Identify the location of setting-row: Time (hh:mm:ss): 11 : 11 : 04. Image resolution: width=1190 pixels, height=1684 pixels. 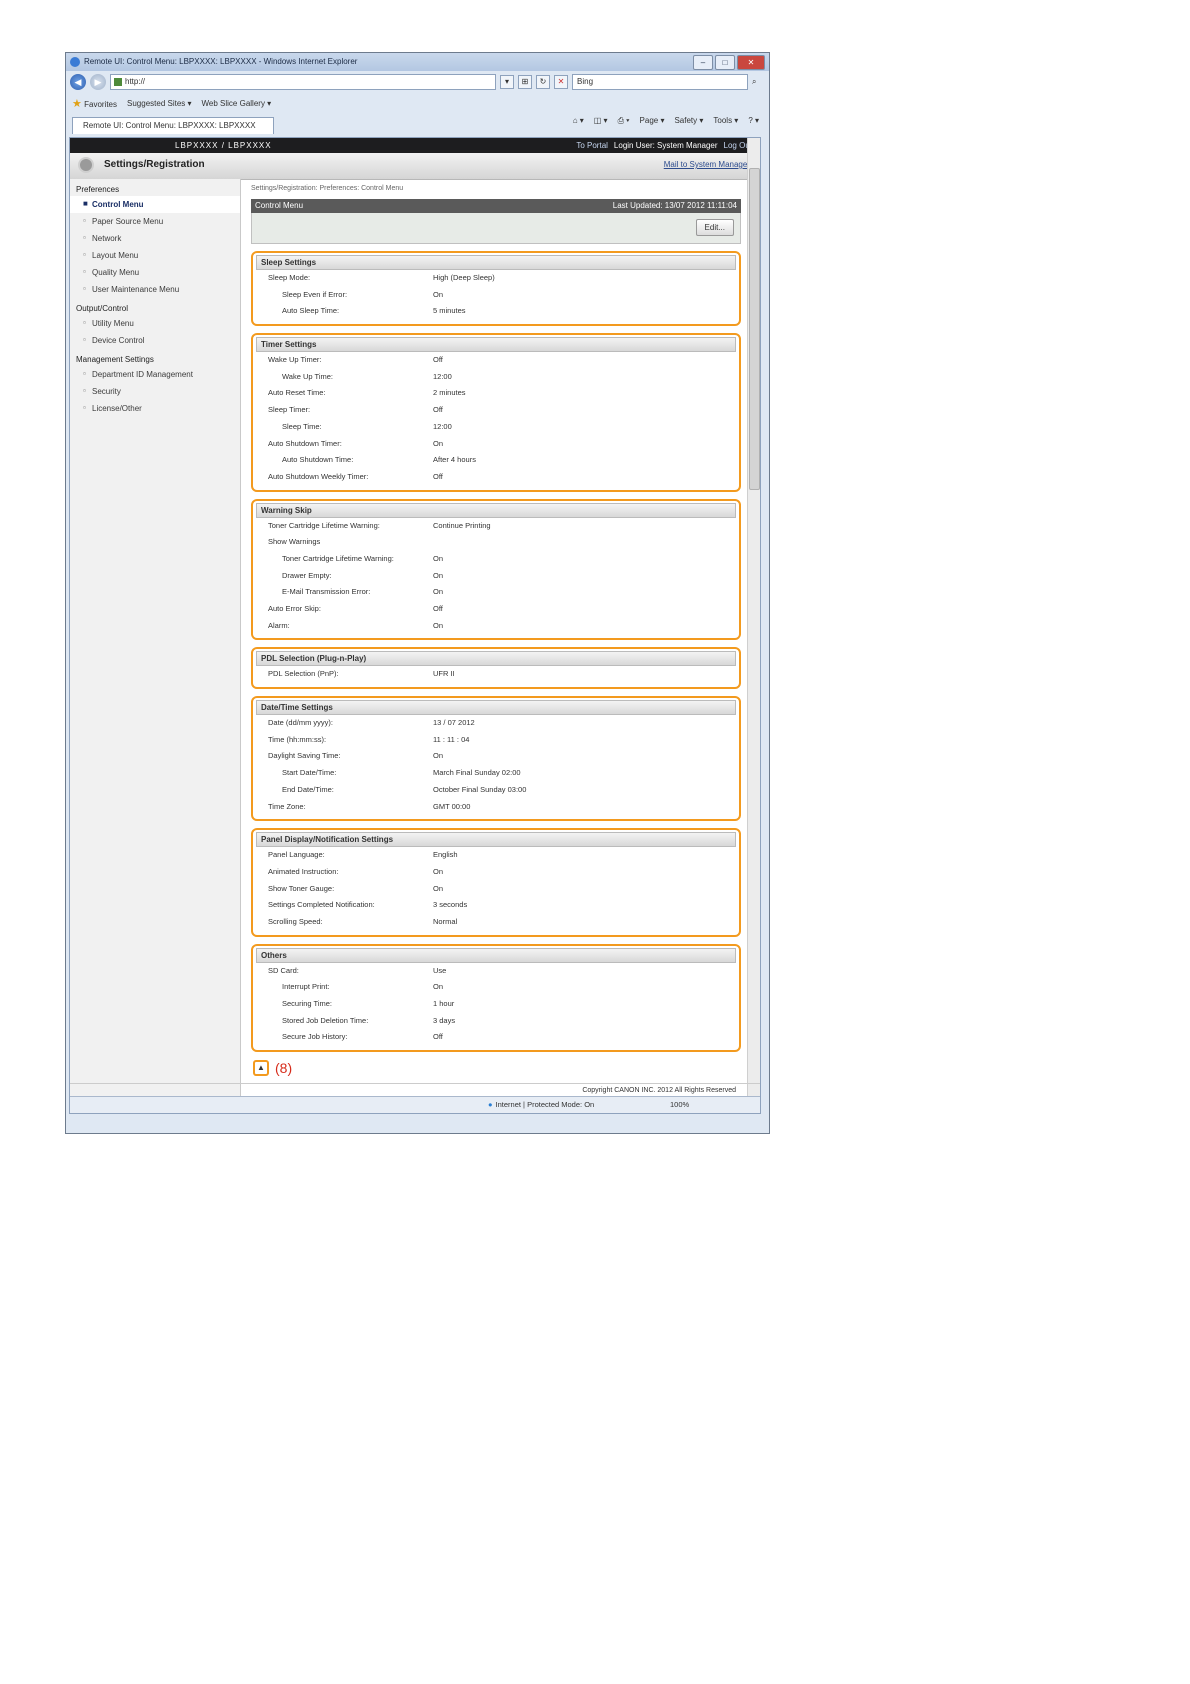
(496, 740).